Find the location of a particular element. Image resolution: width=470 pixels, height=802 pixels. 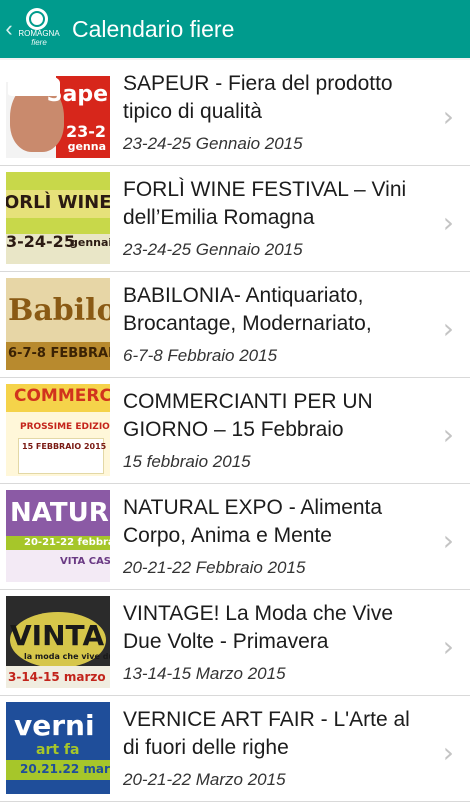

page-title: Calendario fiere is located at coordinates (153, 28).